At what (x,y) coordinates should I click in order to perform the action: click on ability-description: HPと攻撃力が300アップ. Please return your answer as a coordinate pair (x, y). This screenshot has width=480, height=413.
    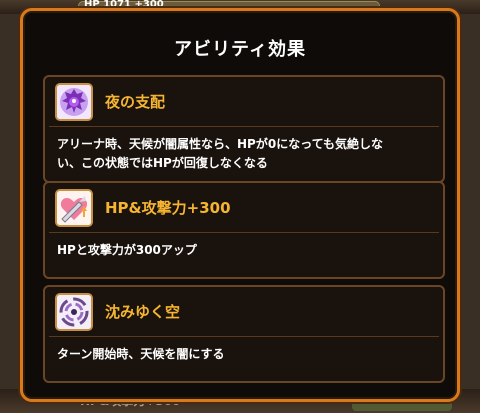
    Looking at the image, I should click on (127, 250).